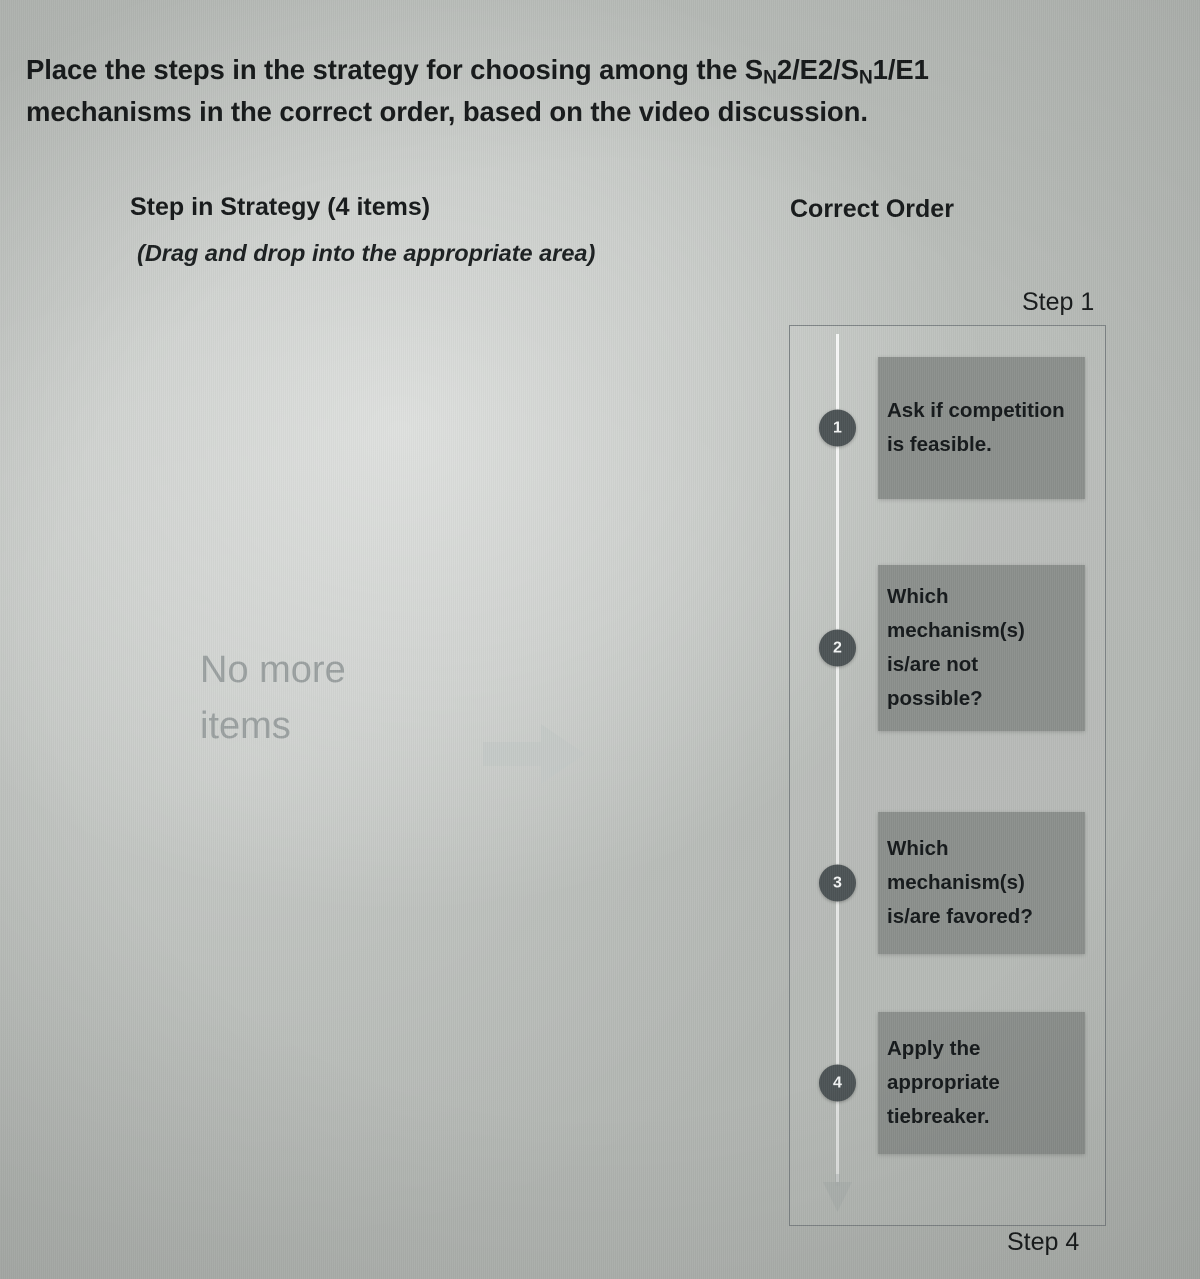  I want to click on slot-number-badge: 2, so click(837, 648).